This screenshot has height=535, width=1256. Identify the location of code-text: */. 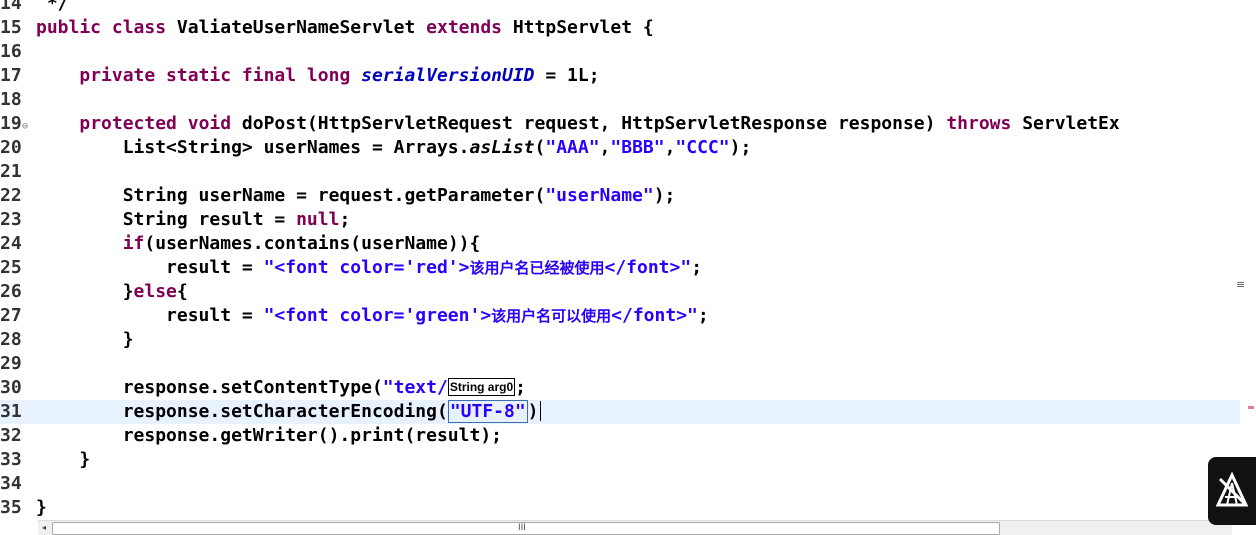
(52, 7).